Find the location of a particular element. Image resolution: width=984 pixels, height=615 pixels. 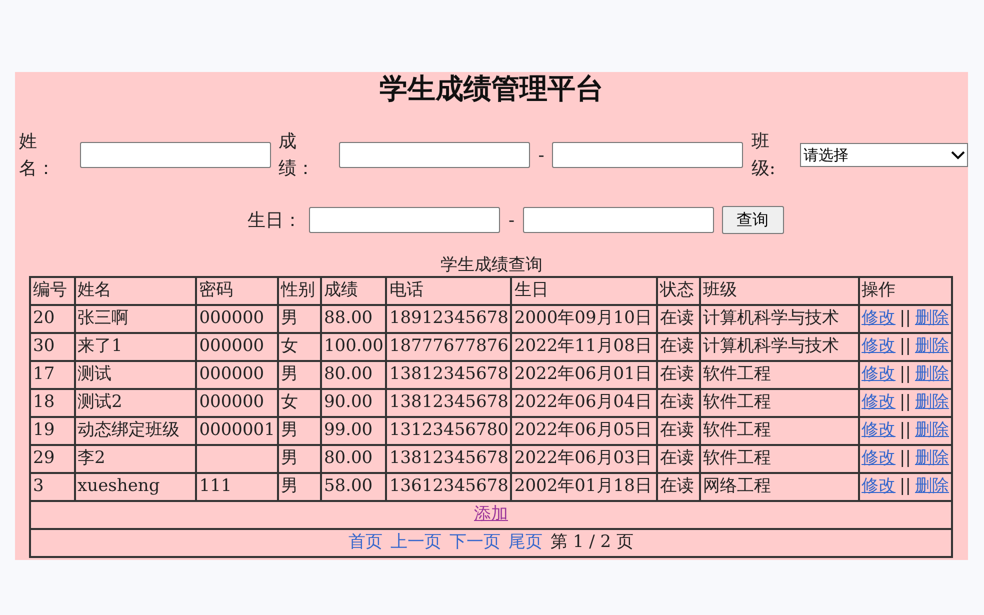

pagination-link: 首页 is located at coordinates (365, 543).